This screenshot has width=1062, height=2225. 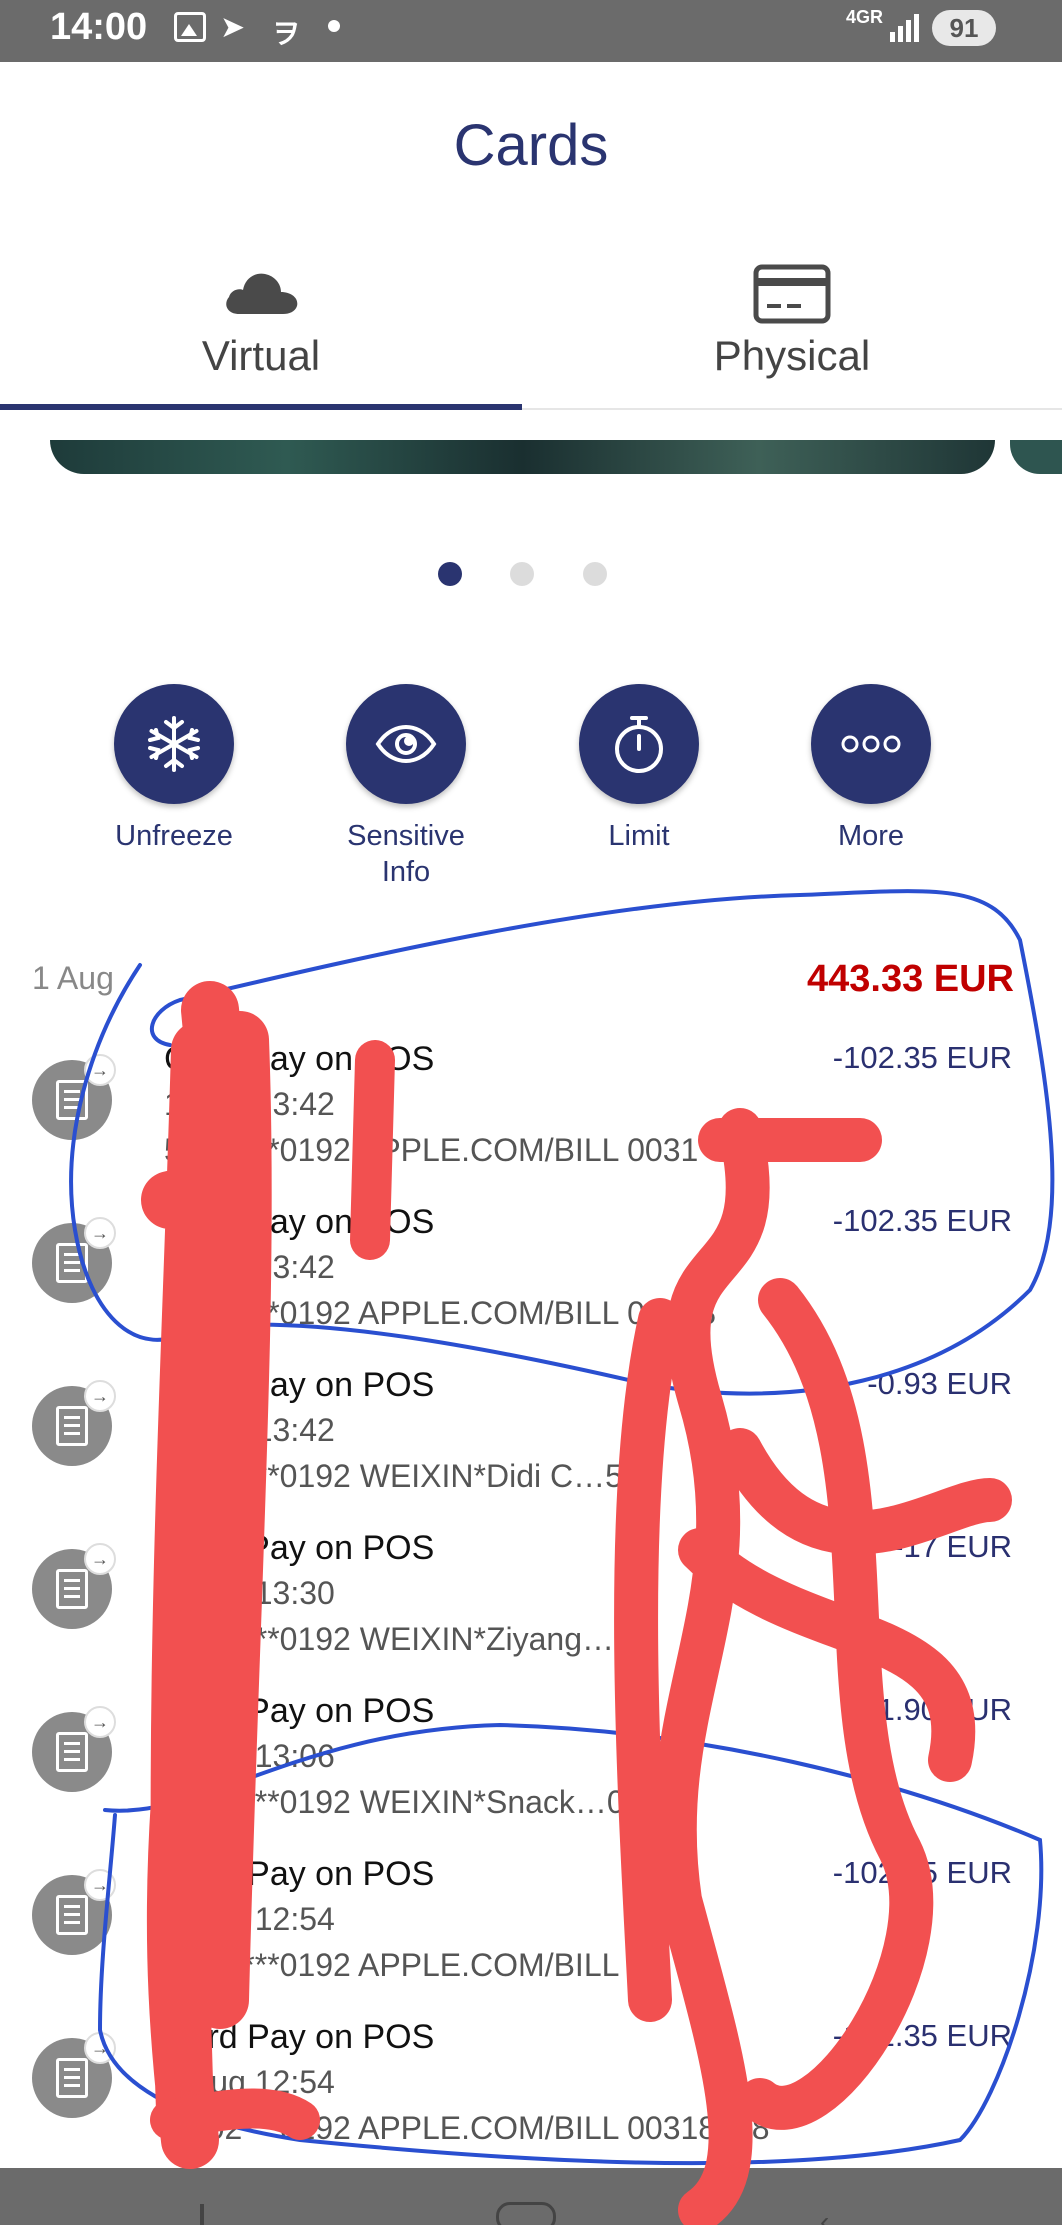 I want to click on more-label: More, so click(x=871, y=836).